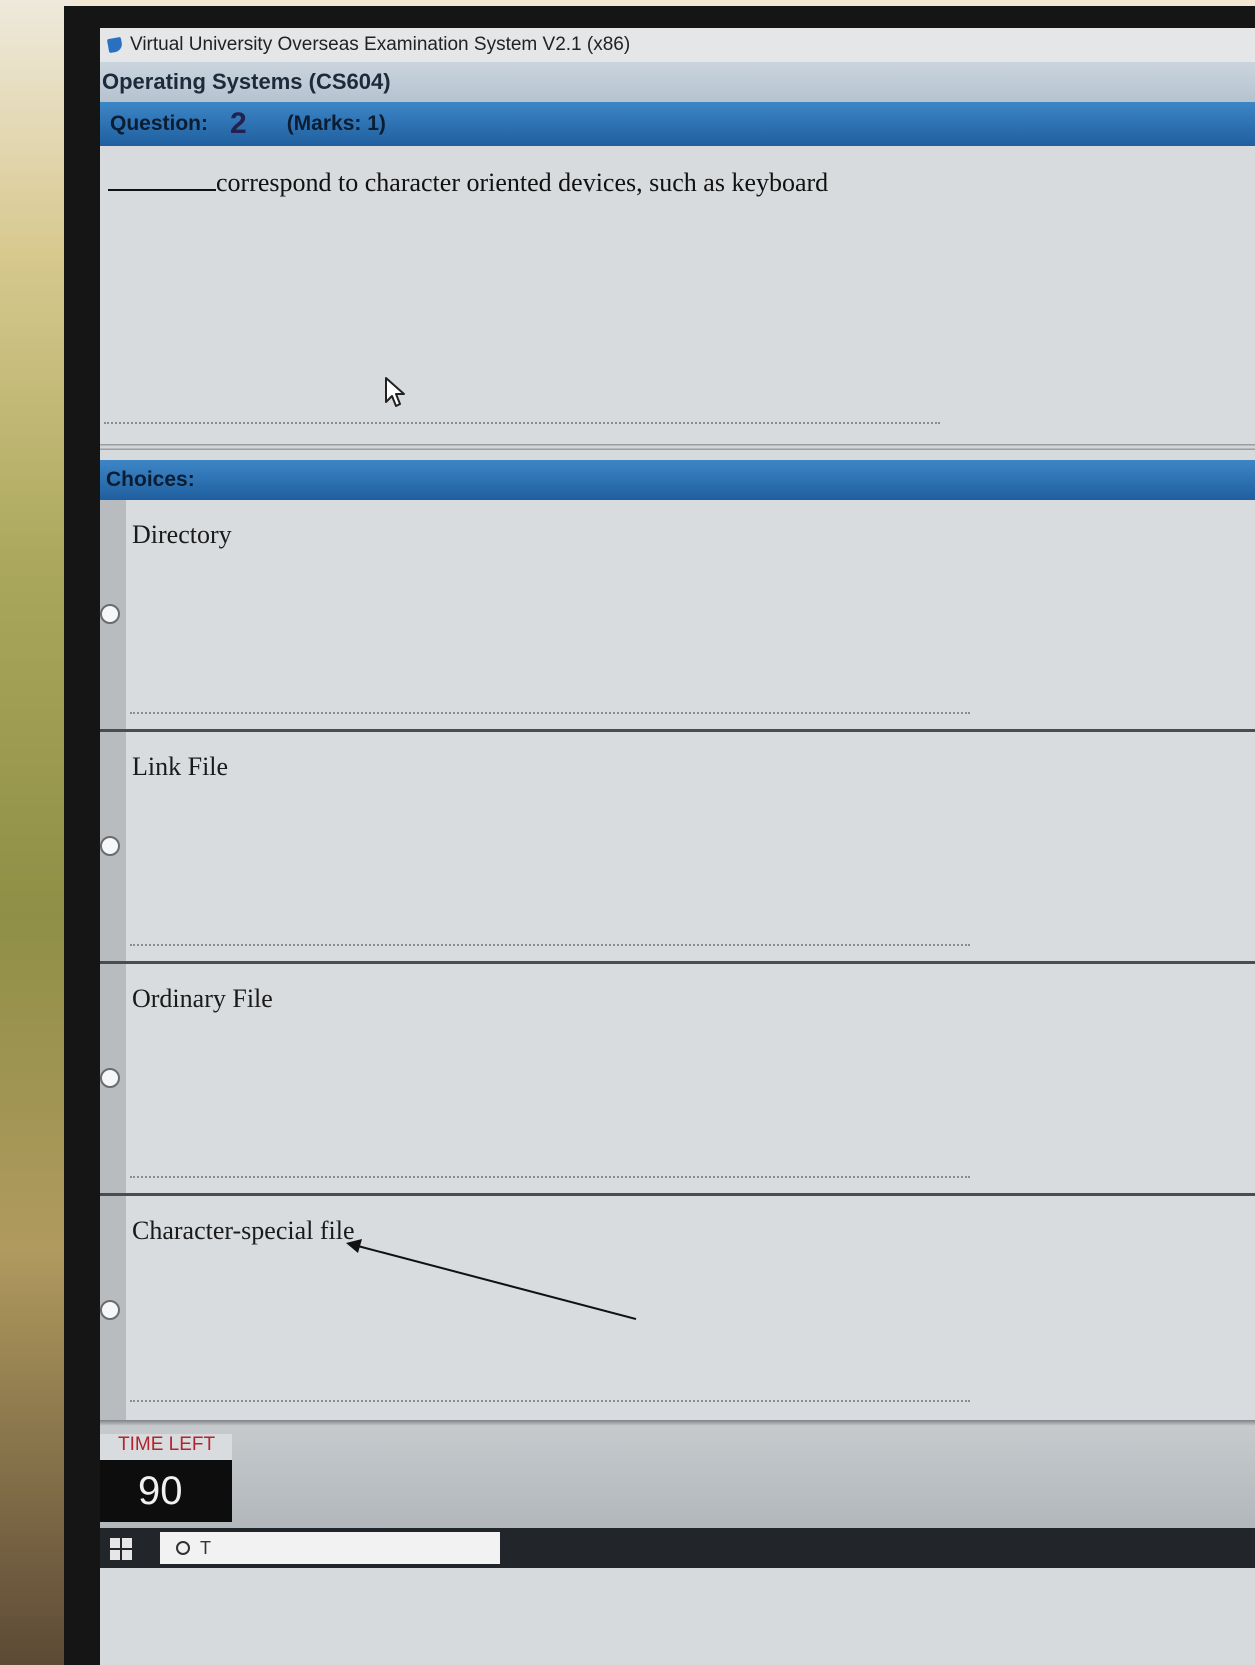 This screenshot has height=1665, width=1255. Describe the element at coordinates (238, 123) in the screenshot. I see `question-number: 2` at that location.